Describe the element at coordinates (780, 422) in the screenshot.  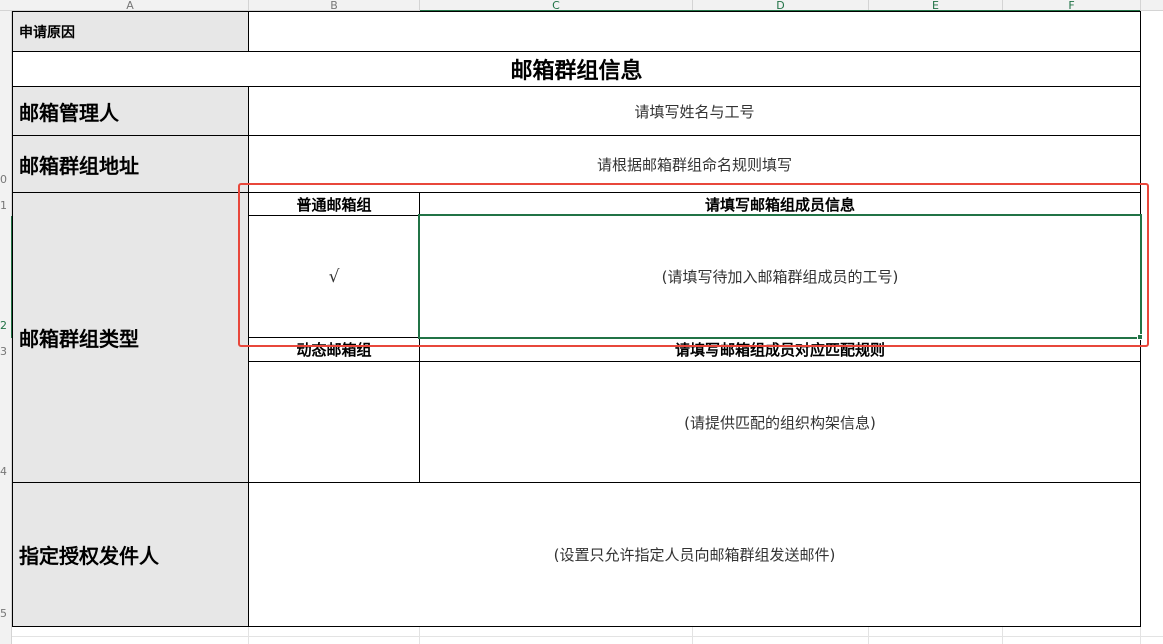
I see `dynamic-rules-input-cell: (请提供匹配的组织构架信息)` at that location.